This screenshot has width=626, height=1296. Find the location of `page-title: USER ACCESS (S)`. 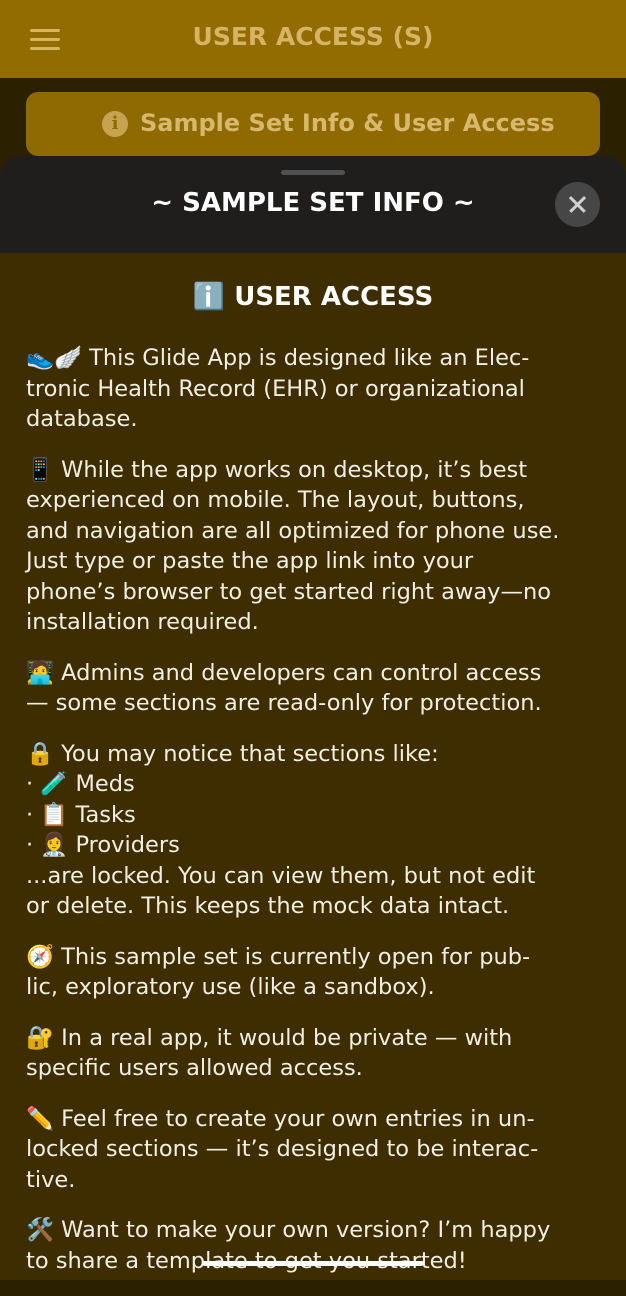

page-title: USER ACCESS (S) is located at coordinates (313, 36).